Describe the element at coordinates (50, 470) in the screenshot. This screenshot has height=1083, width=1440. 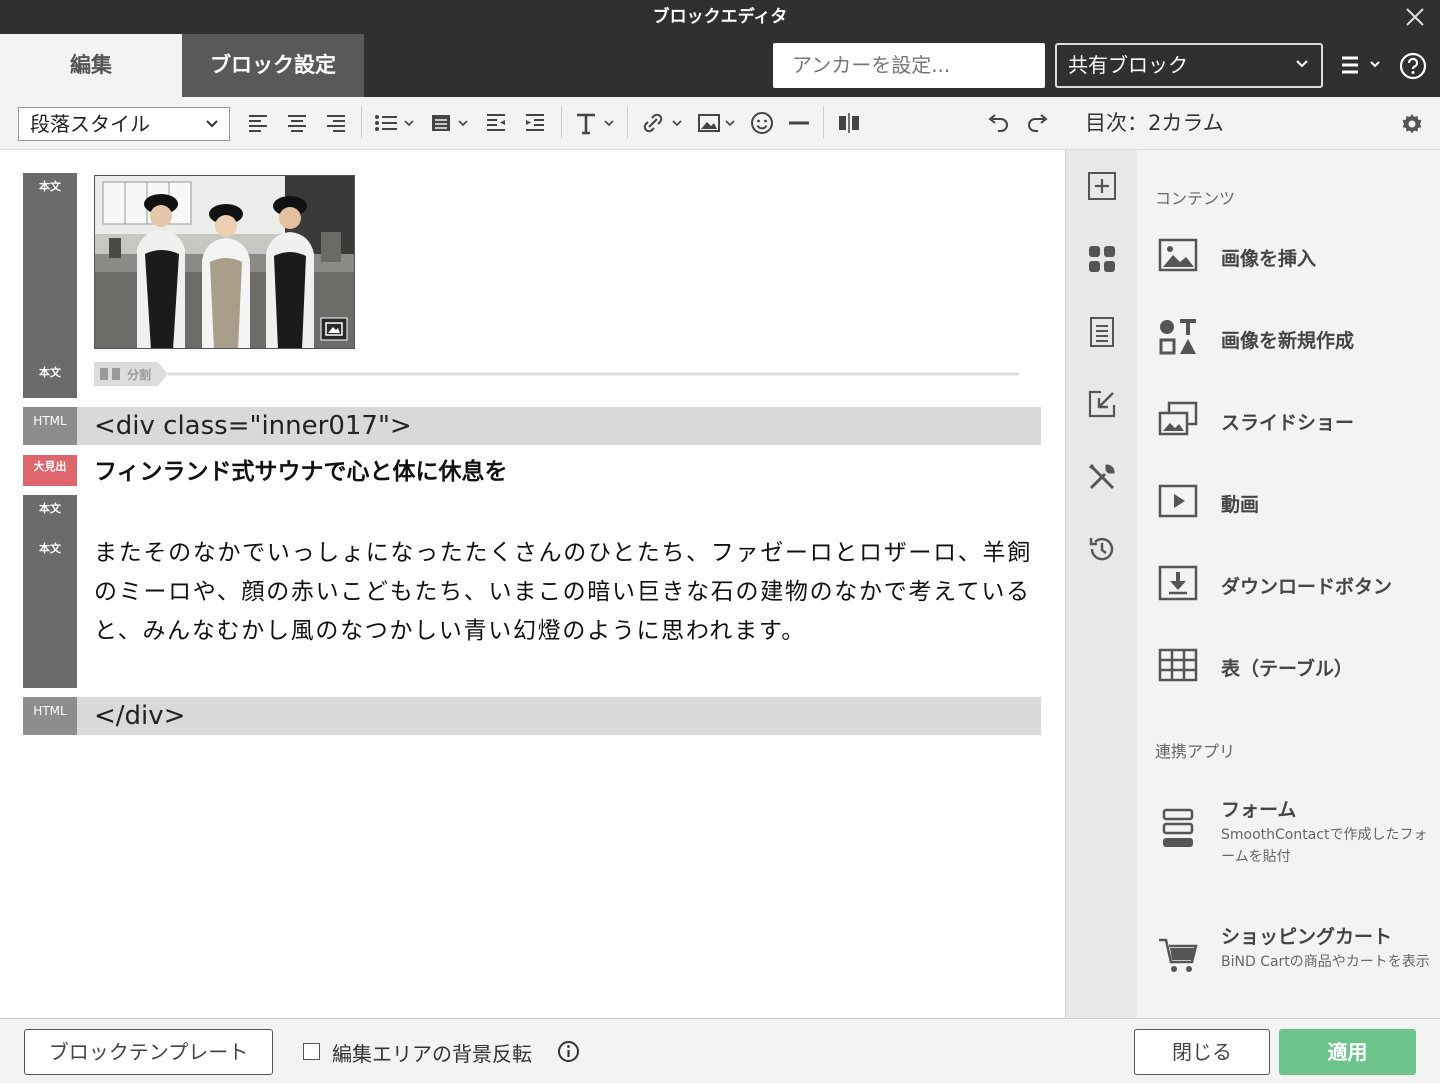
I see `block-label-heading: 大見出` at that location.